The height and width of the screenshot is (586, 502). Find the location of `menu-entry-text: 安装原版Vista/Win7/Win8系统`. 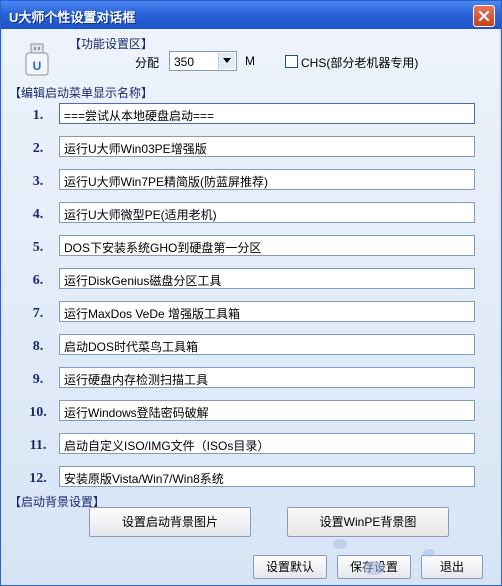

menu-entry-text: 安装原版Vista/Win7/Win8系统 is located at coordinates (144, 479).